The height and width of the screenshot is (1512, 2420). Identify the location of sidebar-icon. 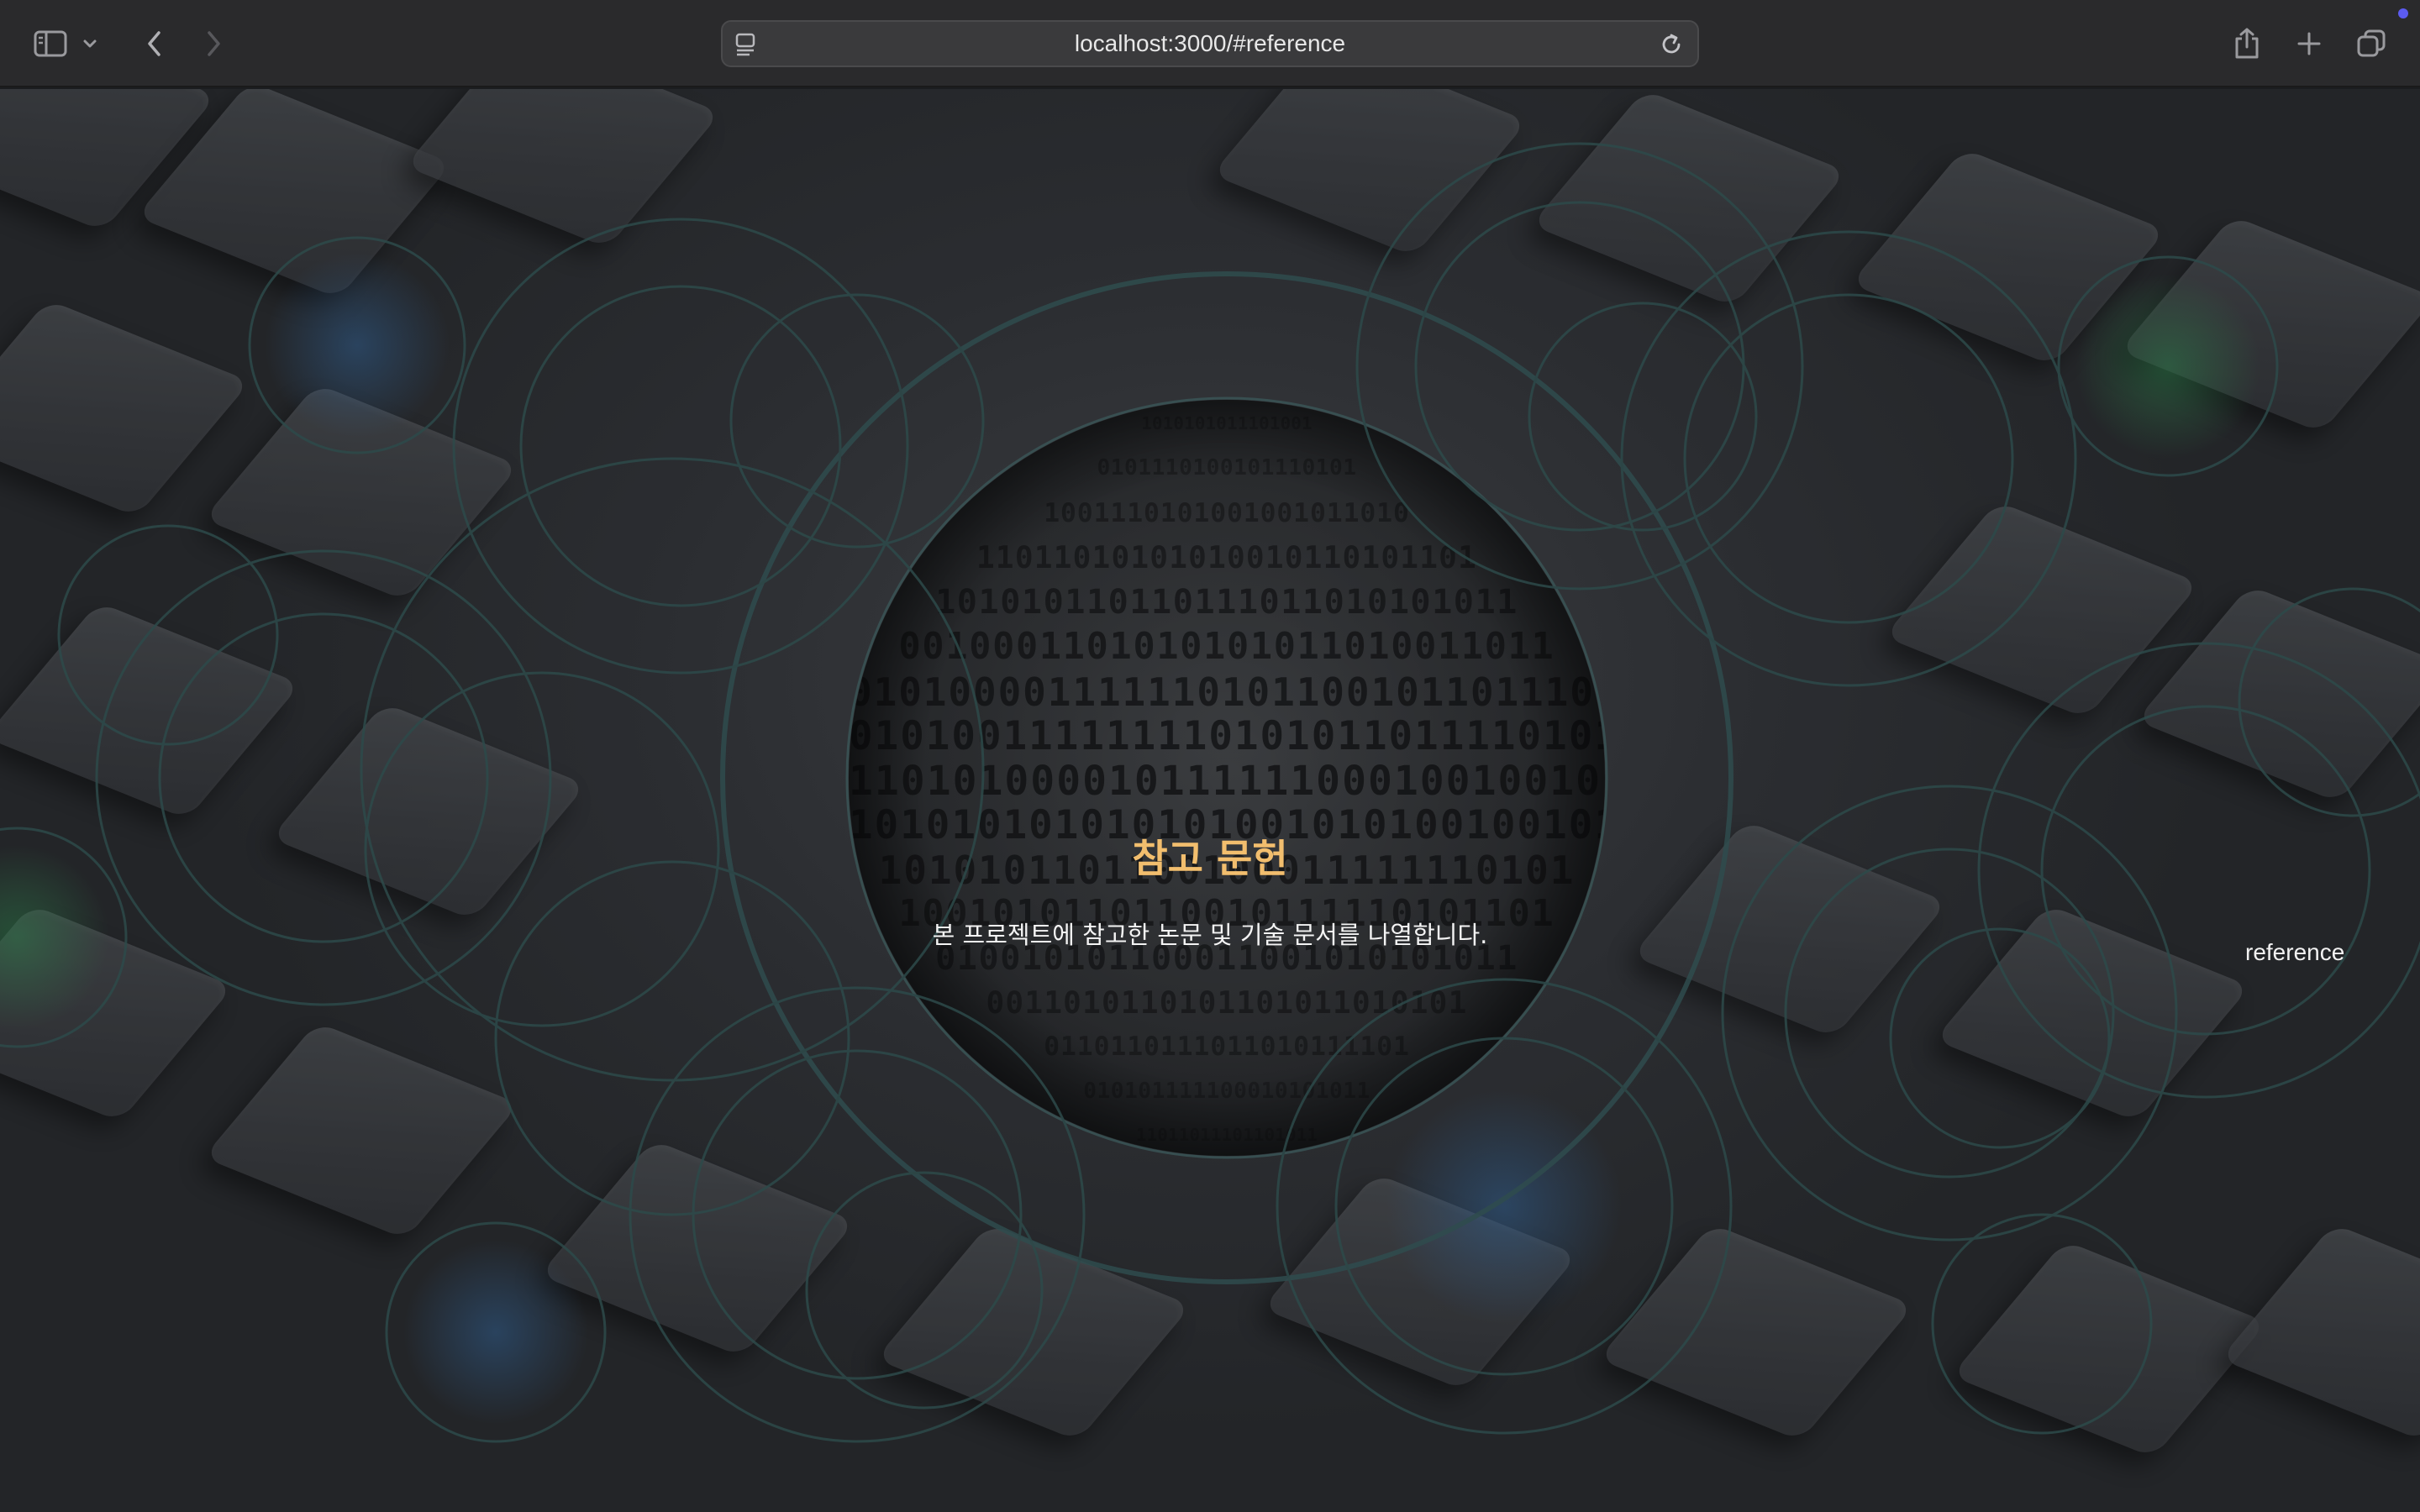
(51, 44).